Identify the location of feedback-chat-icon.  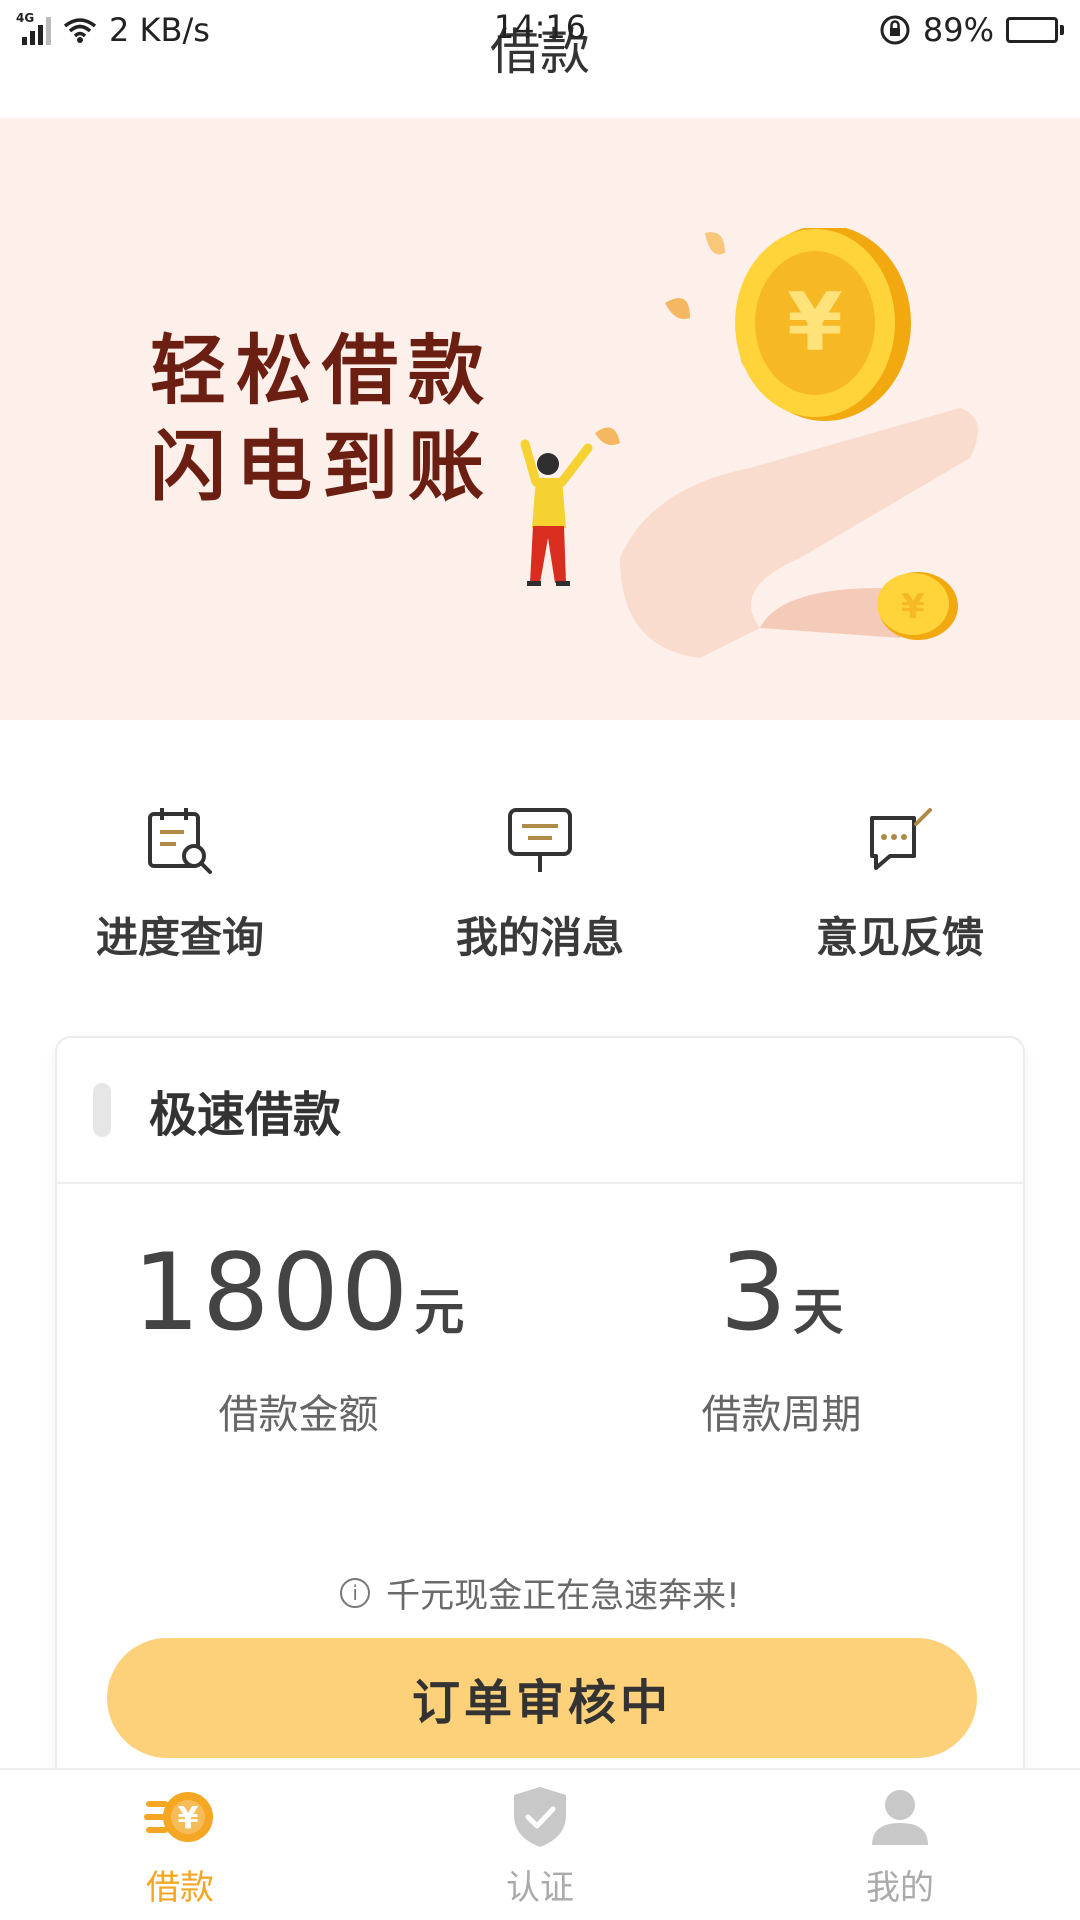
(900, 840).